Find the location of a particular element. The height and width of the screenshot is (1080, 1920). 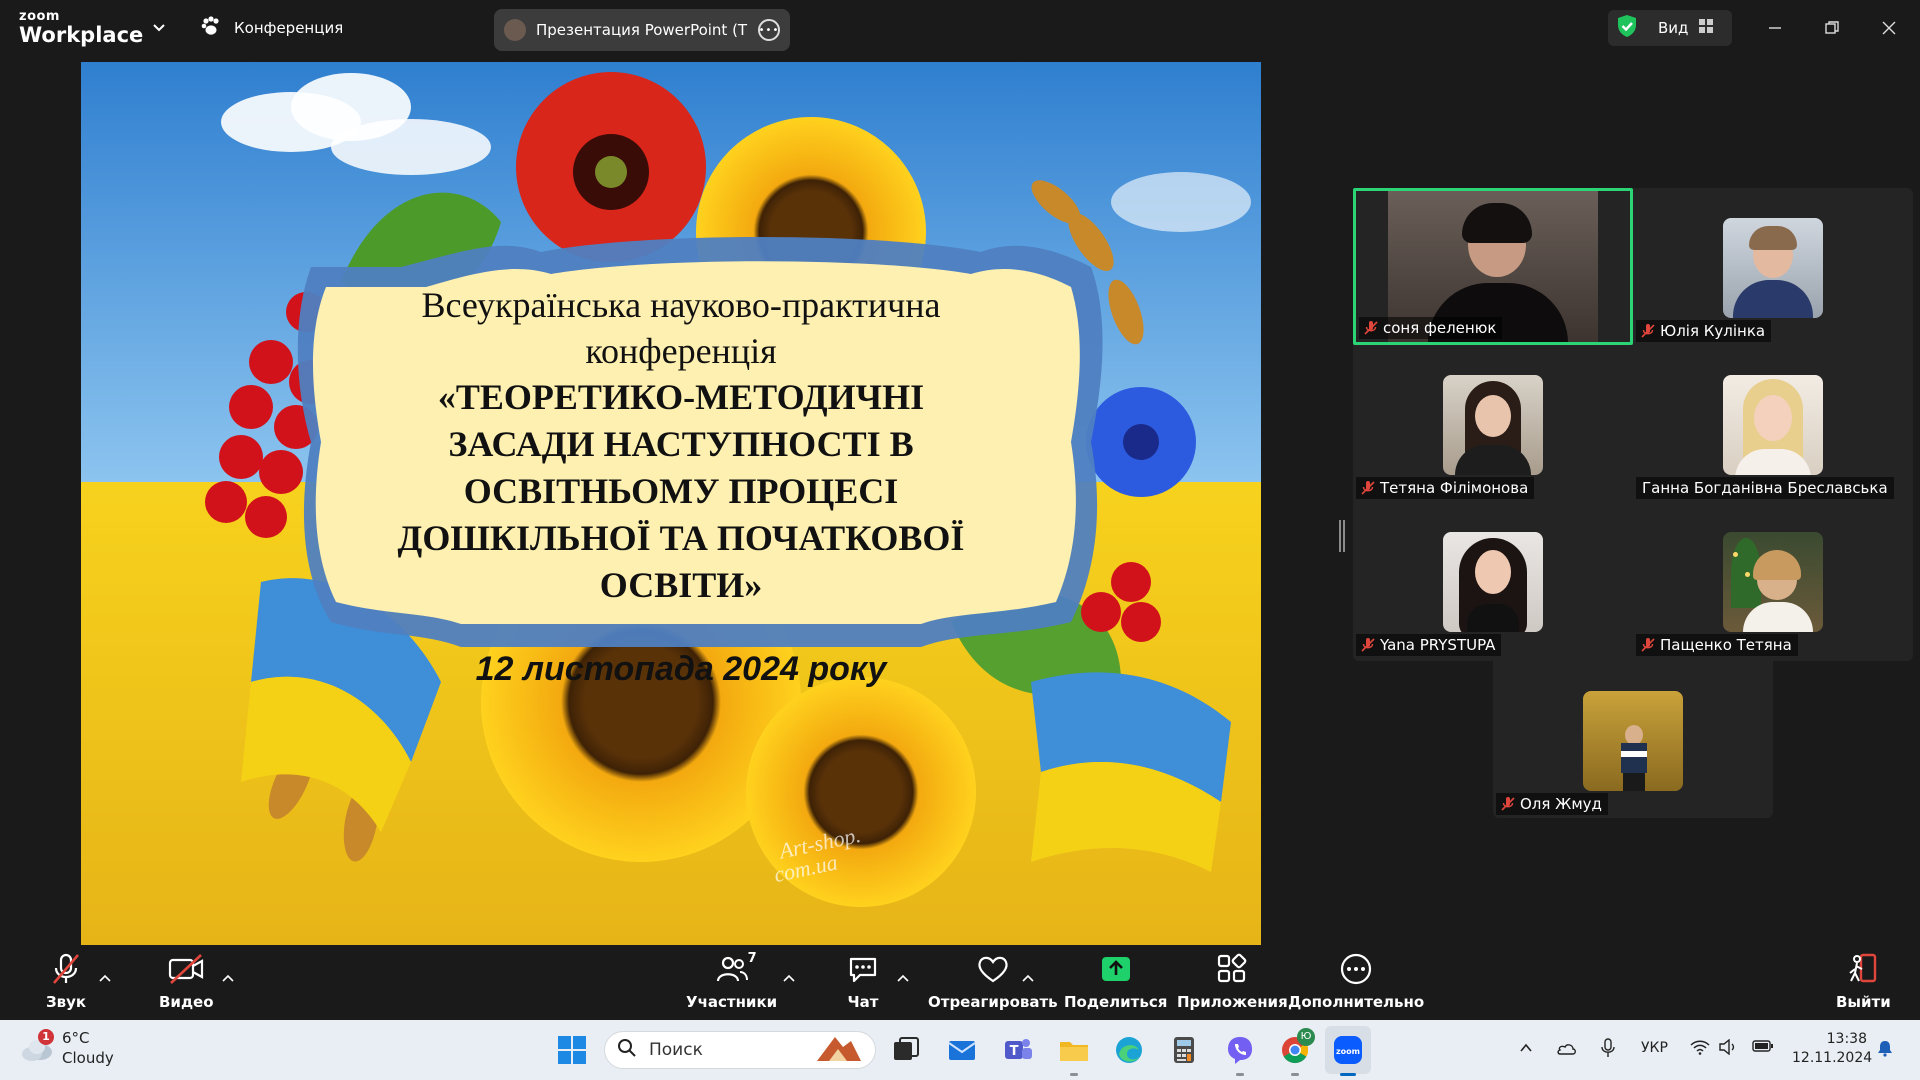

more-button: Дополнительно is located at coordinates (1356, 984).